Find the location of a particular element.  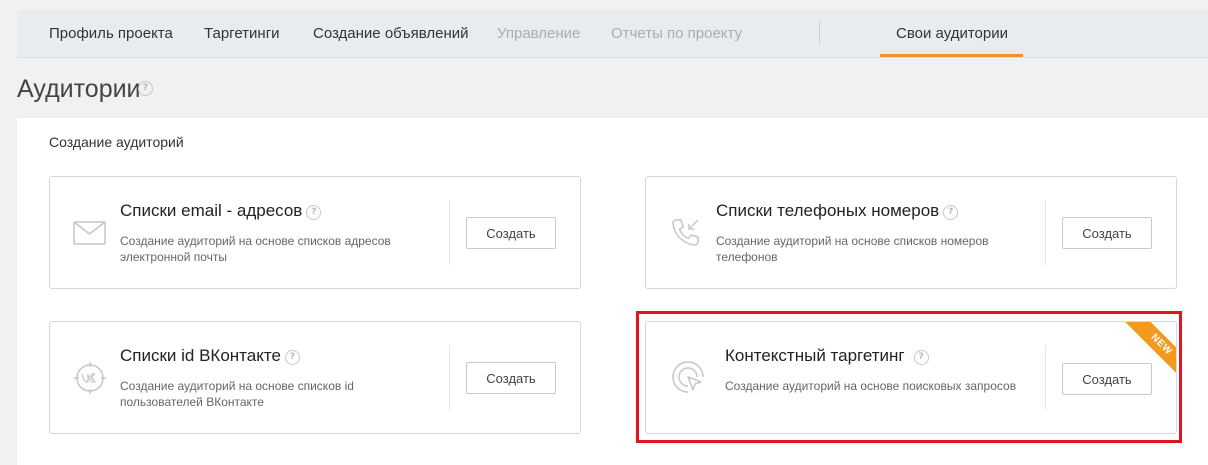

new-badge-ribbon: NEW is located at coordinates (1144, 354).